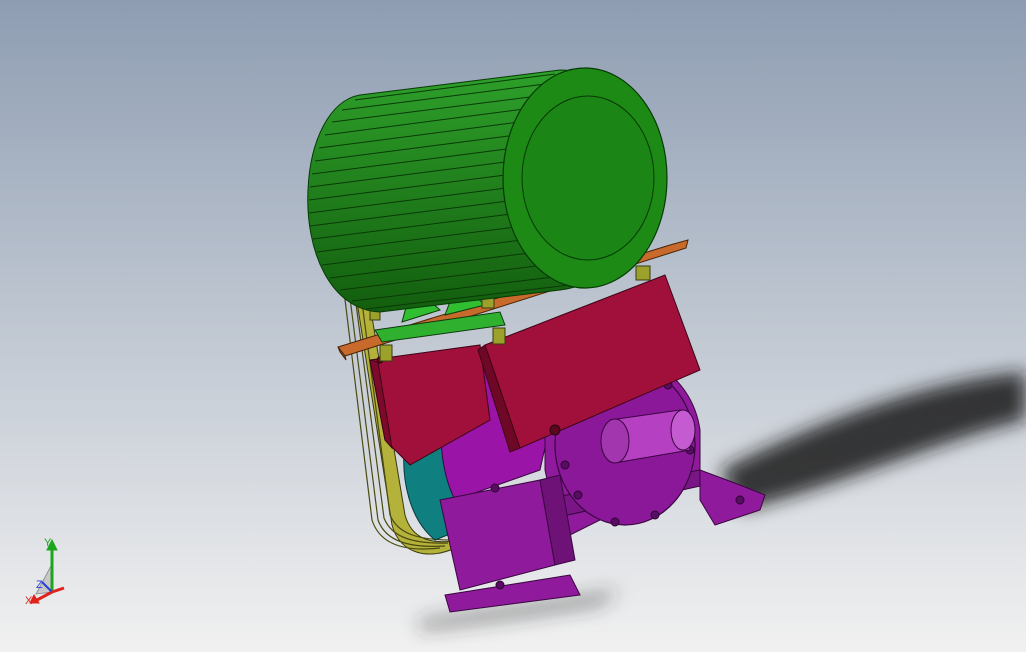 This screenshot has width=1026, height=652. Describe the element at coordinates (48, 572) in the screenshot. I see `view-orientation-triad: Y Z X` at that location.